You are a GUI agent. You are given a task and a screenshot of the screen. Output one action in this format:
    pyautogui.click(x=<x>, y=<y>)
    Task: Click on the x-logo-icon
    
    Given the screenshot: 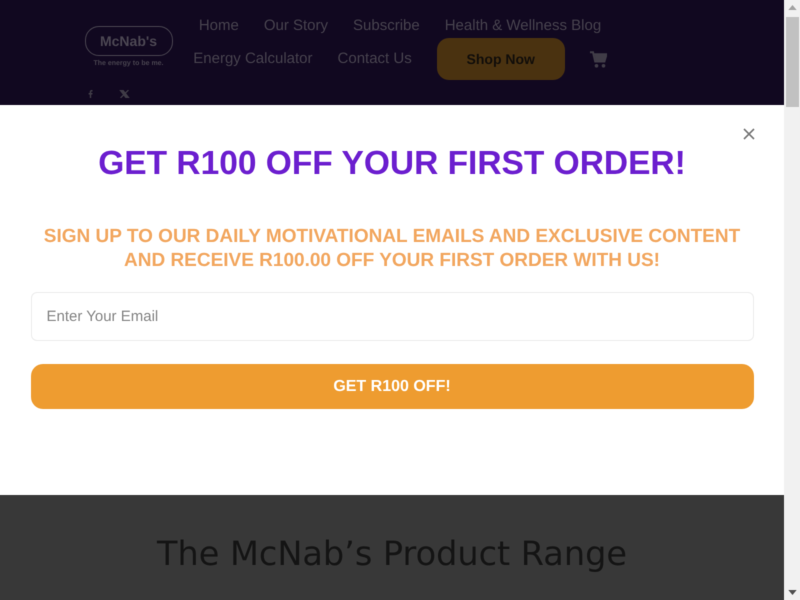 What is the action you would take?
    pyautogui.click(x=124, y=94)
    